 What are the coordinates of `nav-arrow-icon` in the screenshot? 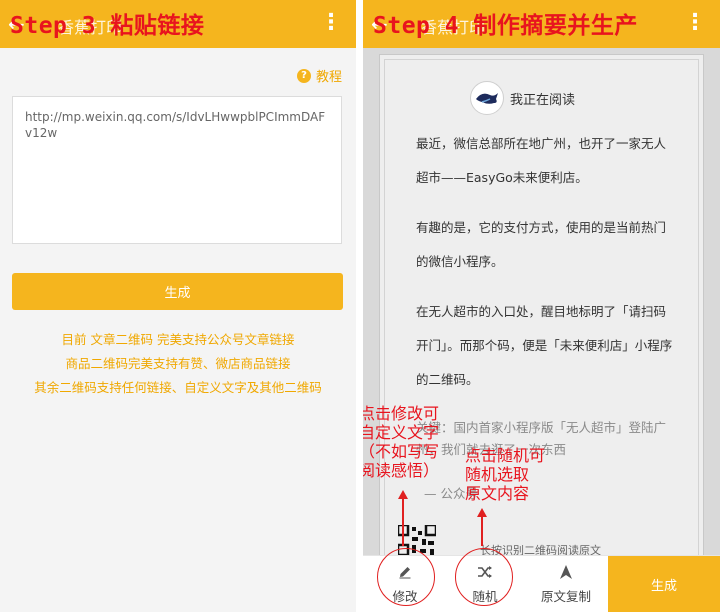 It's located at (566, 572).